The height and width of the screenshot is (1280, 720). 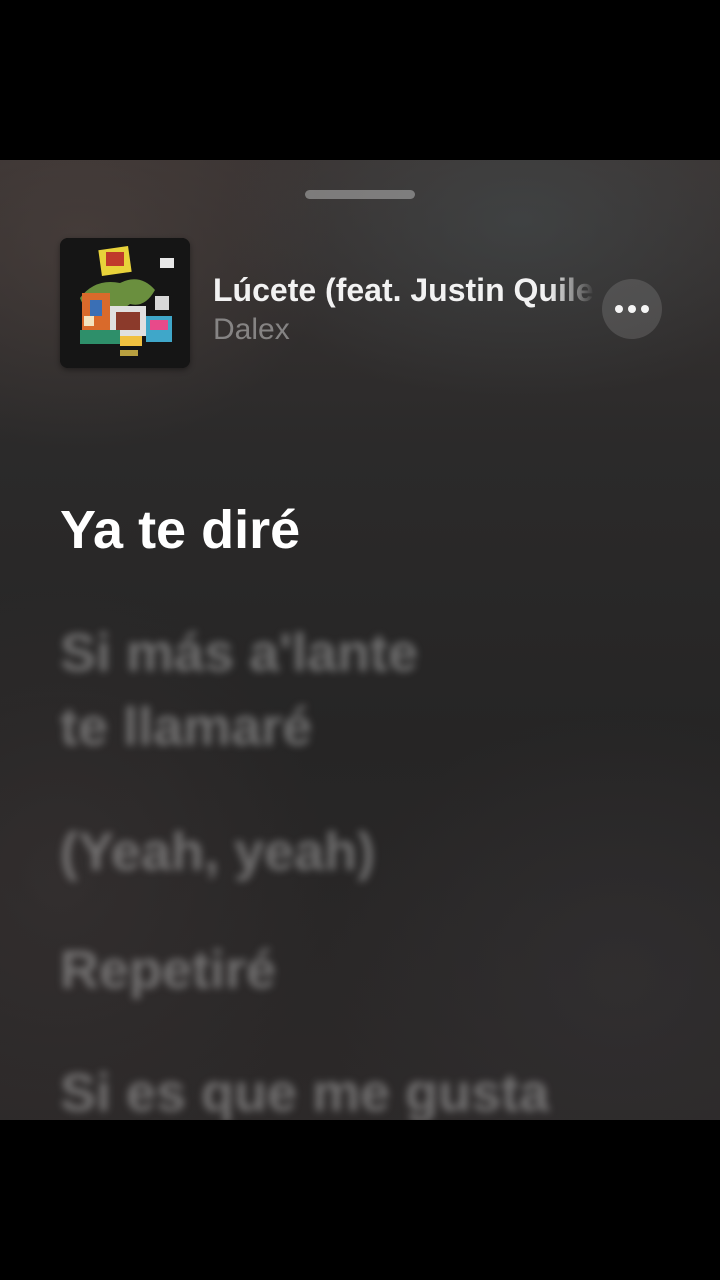 I want to click on more-options-button, so click(x=632, y=309).